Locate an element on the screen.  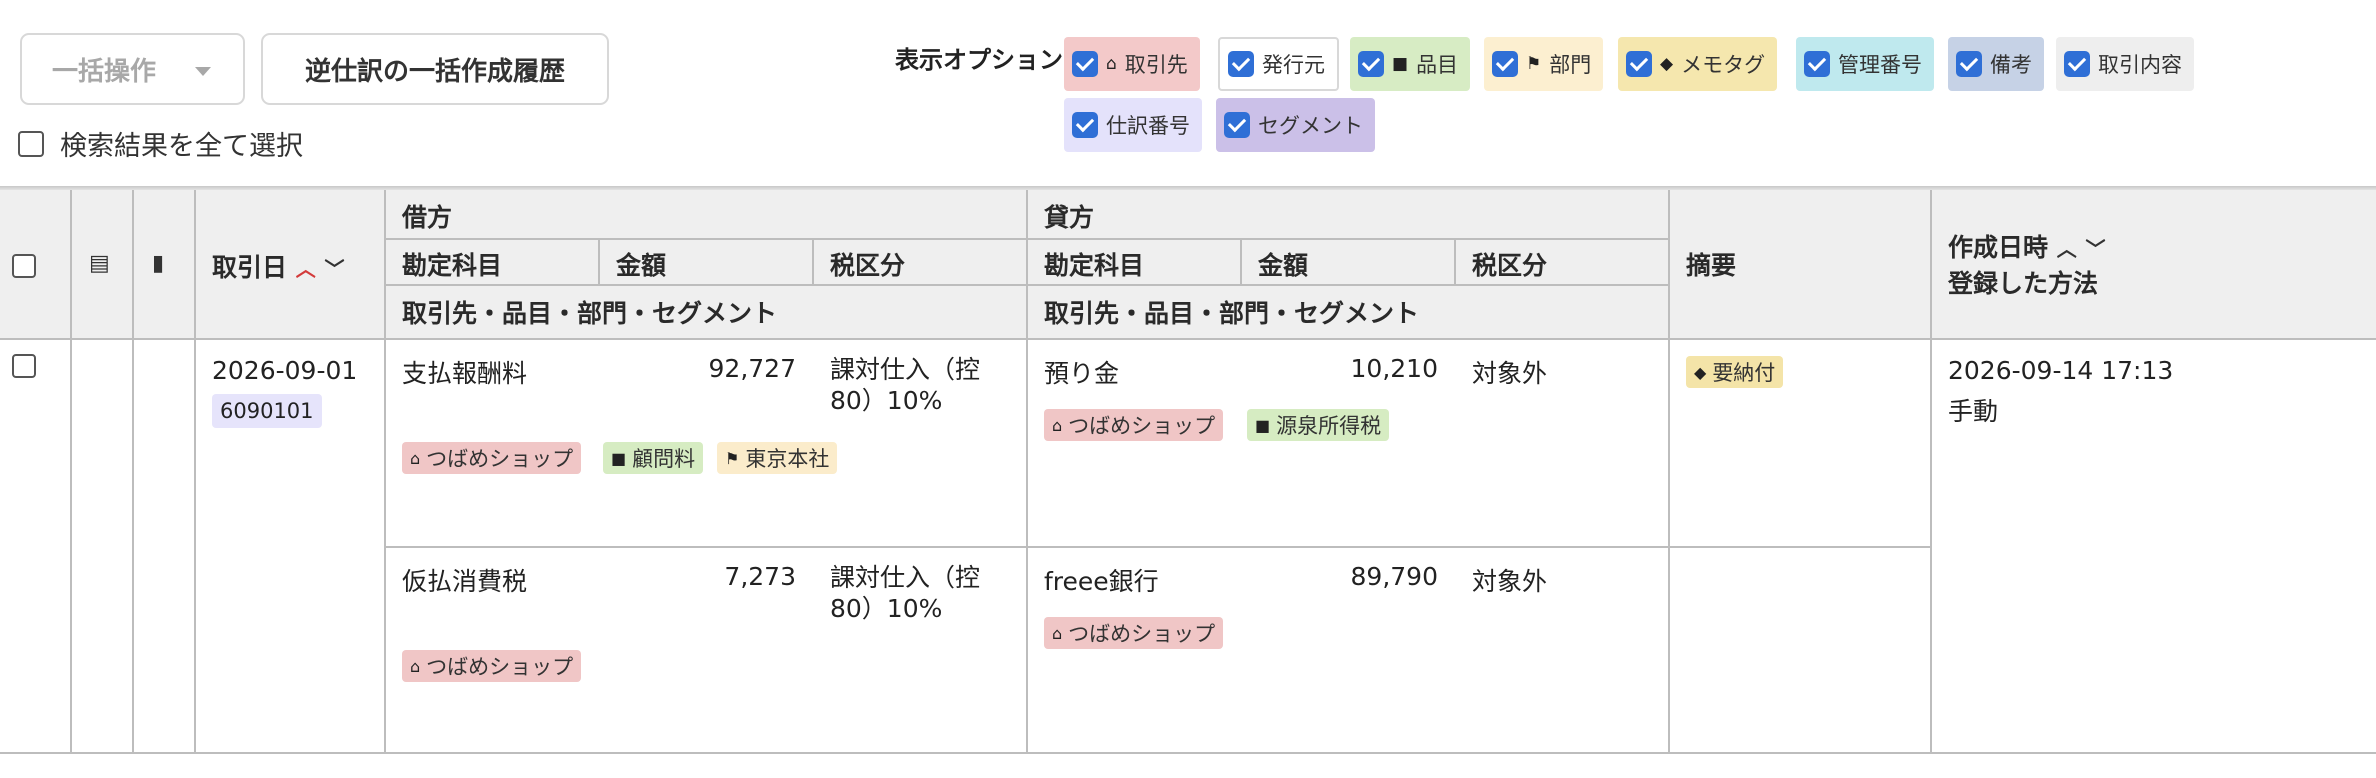
header-debit-account: 勘定科目 is located at coordinates (452, 265).